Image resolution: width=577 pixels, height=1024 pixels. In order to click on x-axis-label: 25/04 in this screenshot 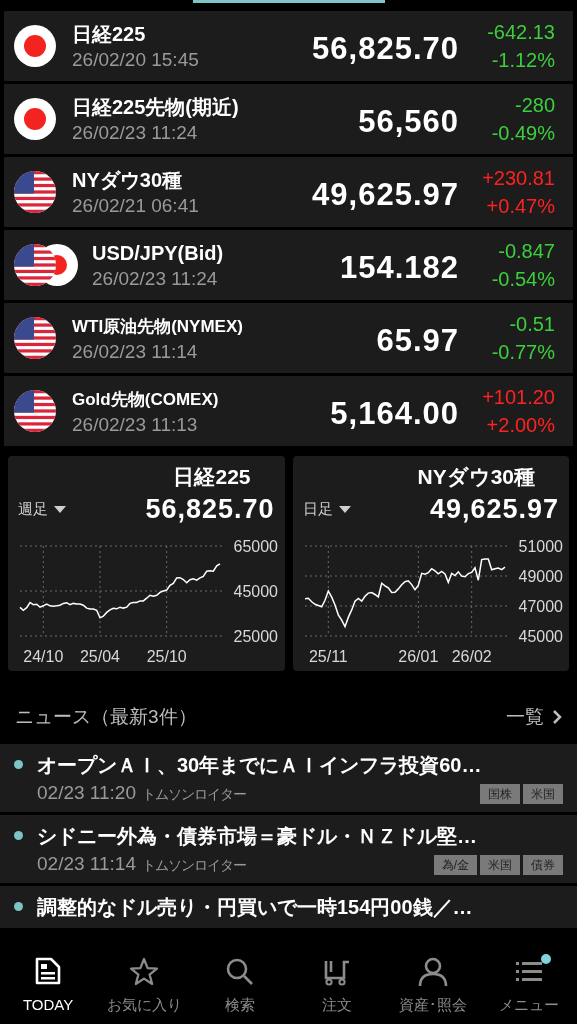, I will do `click(100, 656)`.